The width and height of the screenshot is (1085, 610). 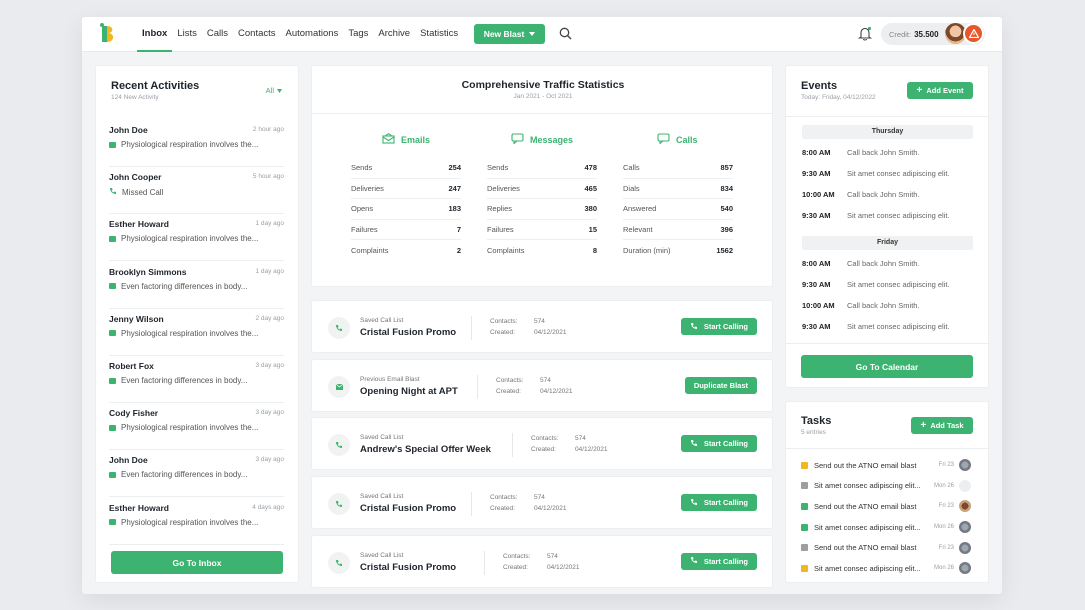 What do you see at coordinates (973, 33) in the screenshot?
I see `warning-avatar-icon` at bounding box center [973, 33].